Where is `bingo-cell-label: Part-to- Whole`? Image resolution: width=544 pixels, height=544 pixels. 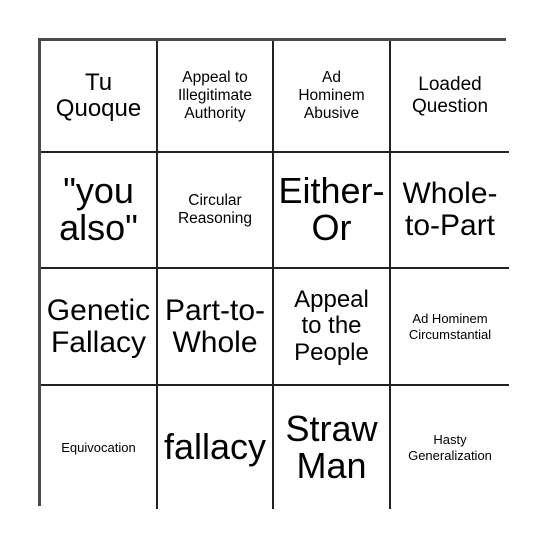
bingo-cell-label: Part-to- Whole is located at coordinates (215, 326).